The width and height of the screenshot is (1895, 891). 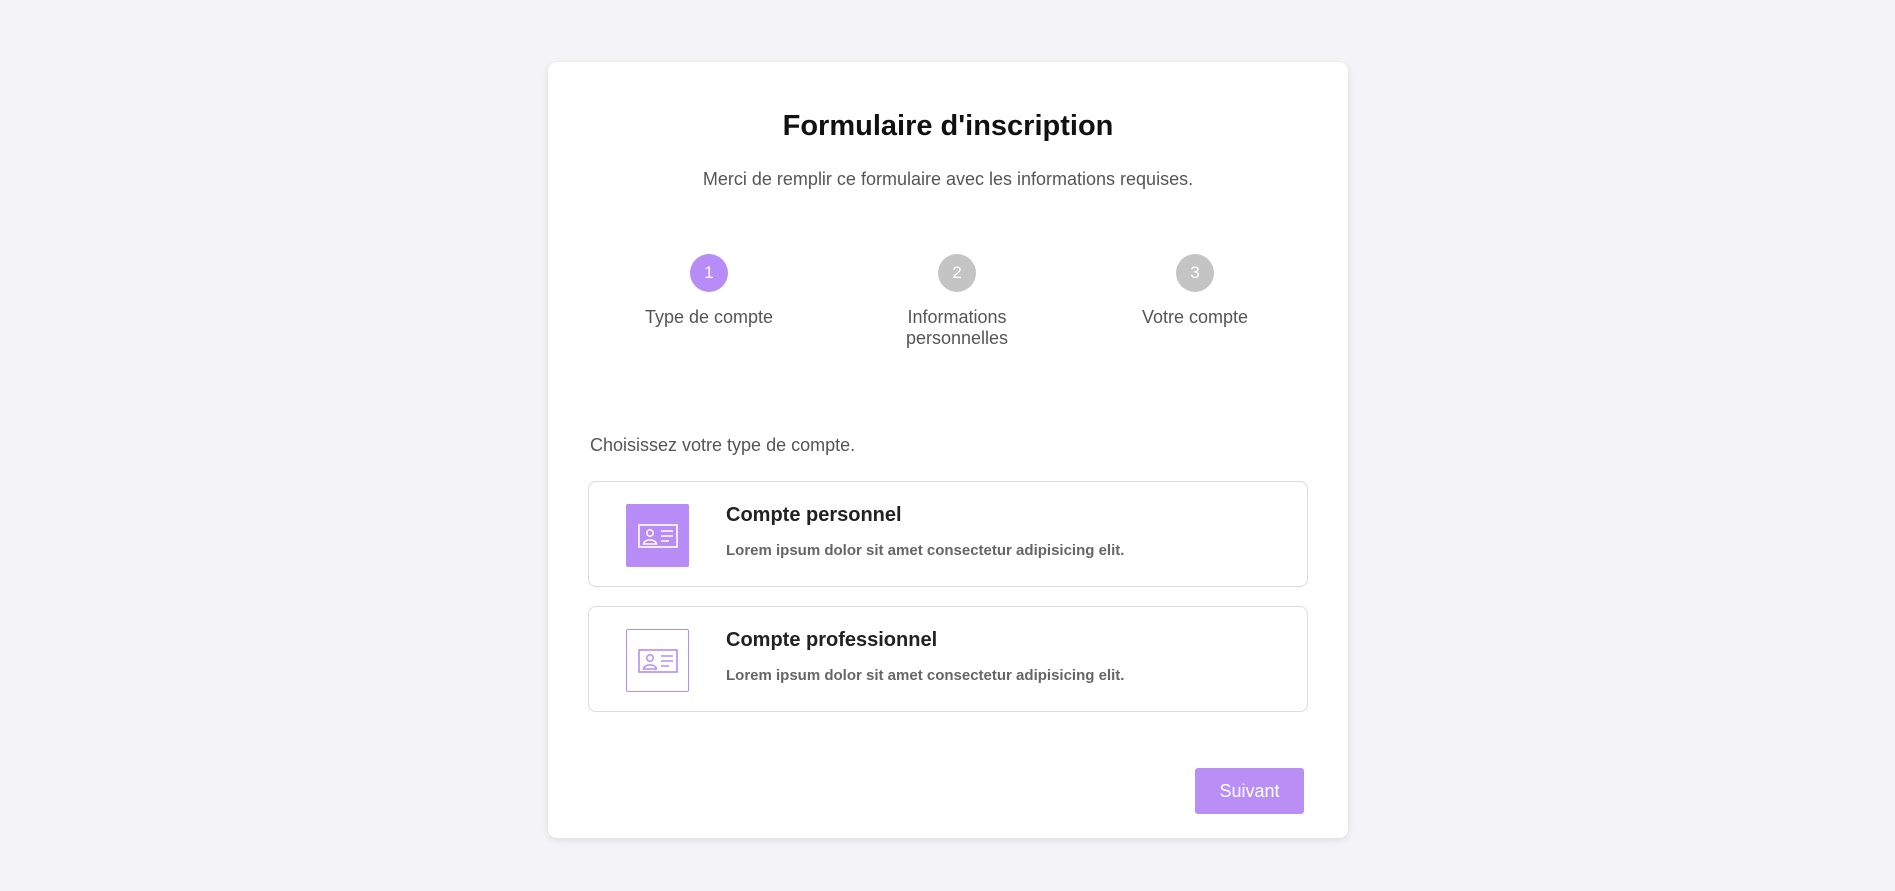 What do you see at coordinates (1195, 317) in the screenshot?
I see `step-label: Votre compte` at bounding box center [1195, 317].